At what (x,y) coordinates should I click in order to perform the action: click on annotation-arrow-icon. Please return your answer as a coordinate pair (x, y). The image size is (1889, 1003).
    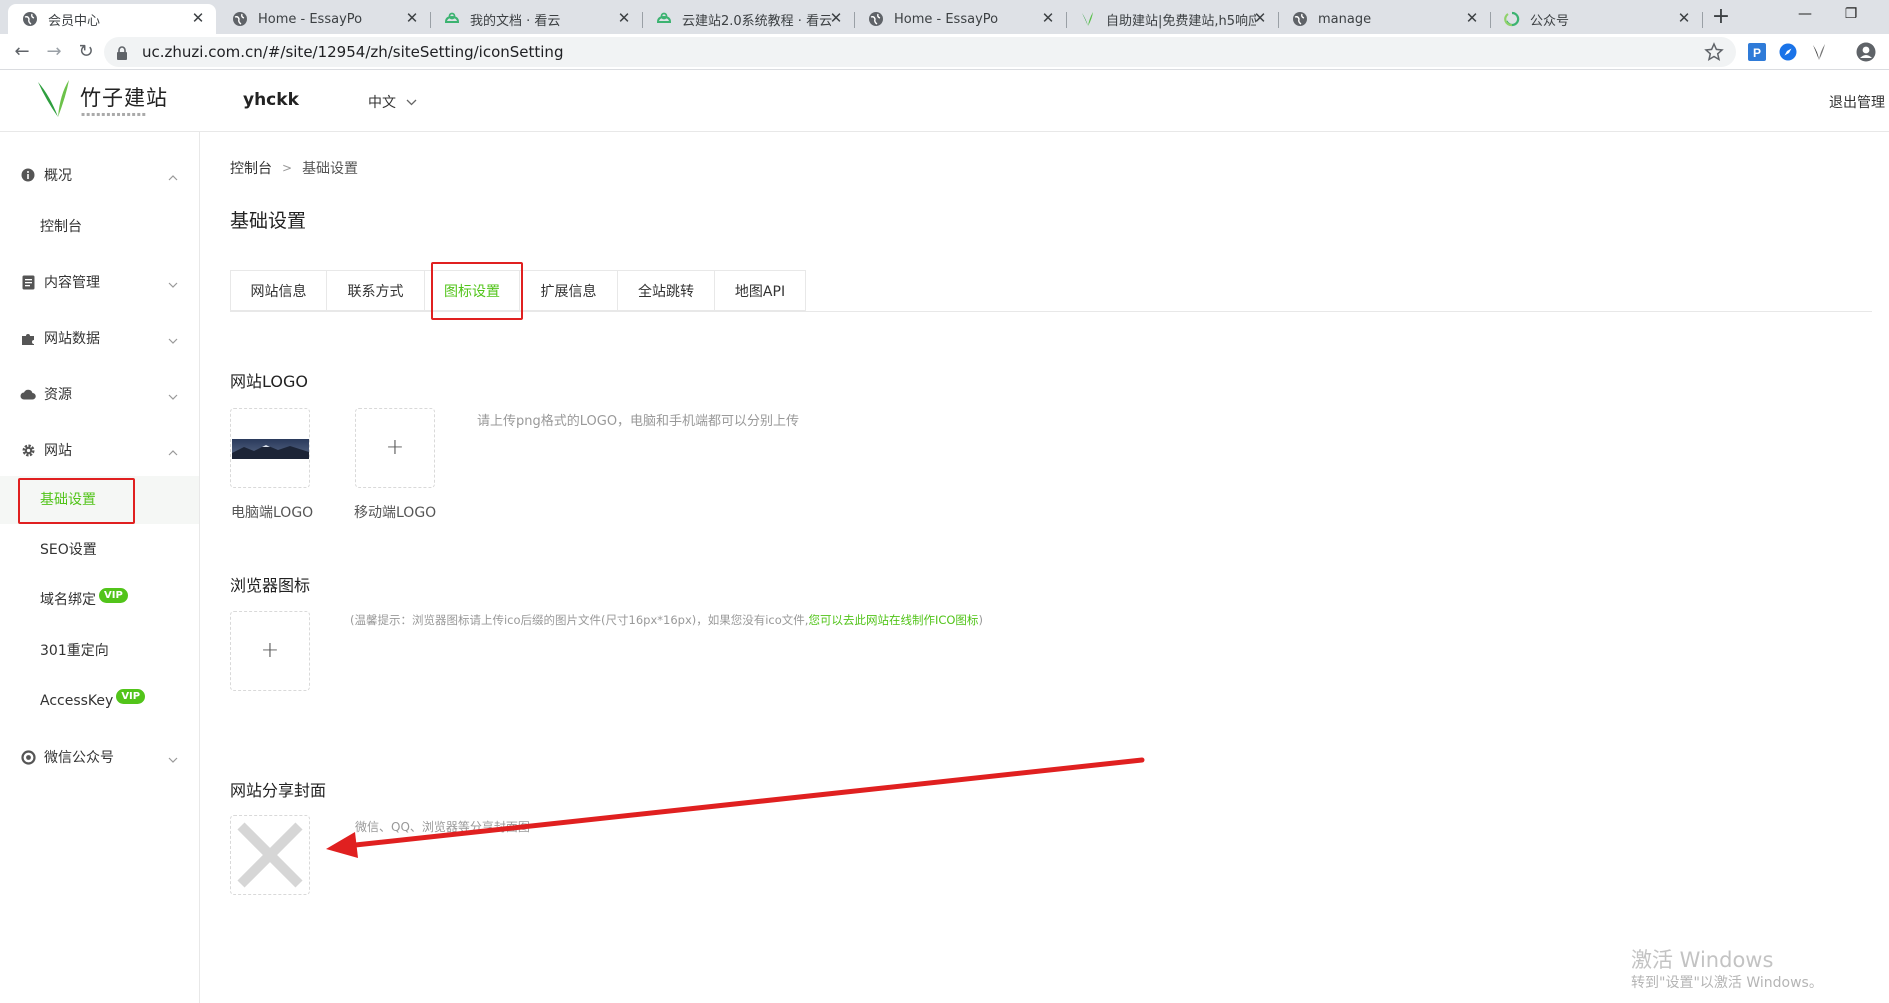
    Looking at the image, I should click on (735, 807).